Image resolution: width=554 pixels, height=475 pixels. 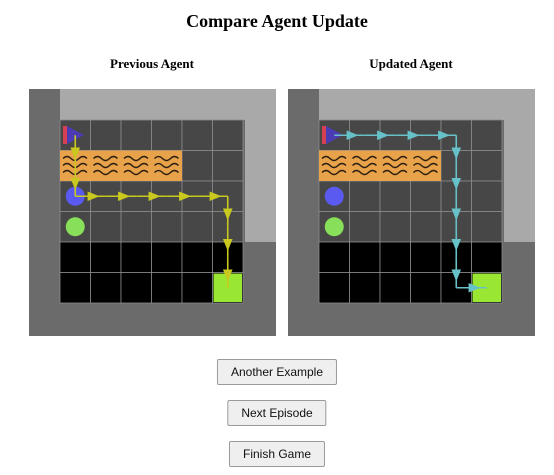 What do you see at coordinates (277, 413) in the screenshot?
I see `next-episode-button: Next Episode` at bounding box center [277, 413].